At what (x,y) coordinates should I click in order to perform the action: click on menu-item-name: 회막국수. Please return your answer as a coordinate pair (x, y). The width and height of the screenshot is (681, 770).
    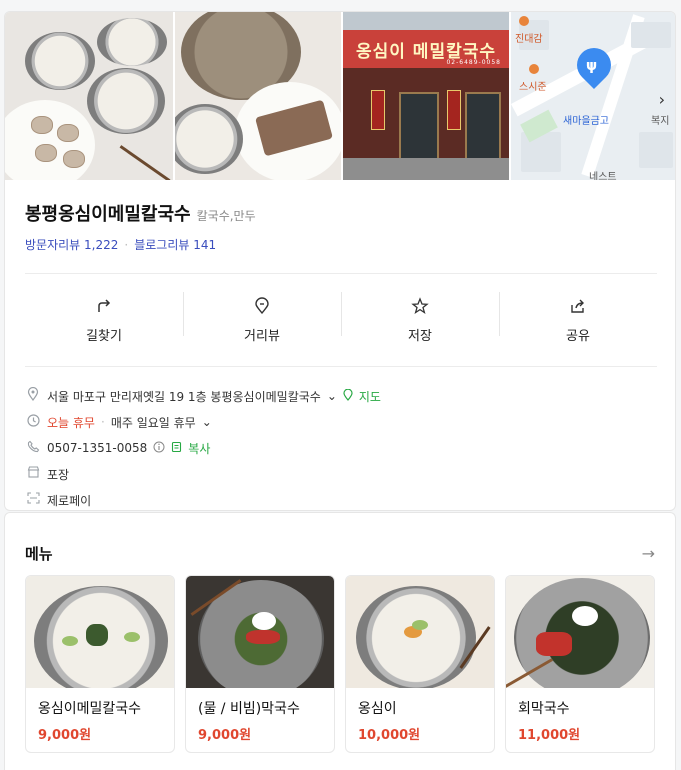
    Looking at the image, I should click on (544, 709).